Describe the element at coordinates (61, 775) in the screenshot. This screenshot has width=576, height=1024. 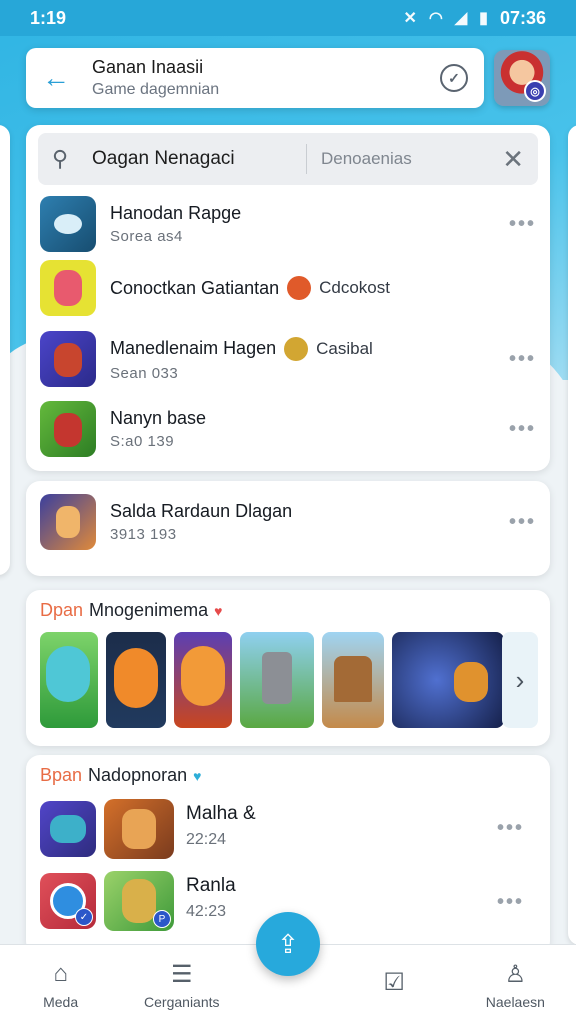
I see `section-accent: Bpan` at that location.